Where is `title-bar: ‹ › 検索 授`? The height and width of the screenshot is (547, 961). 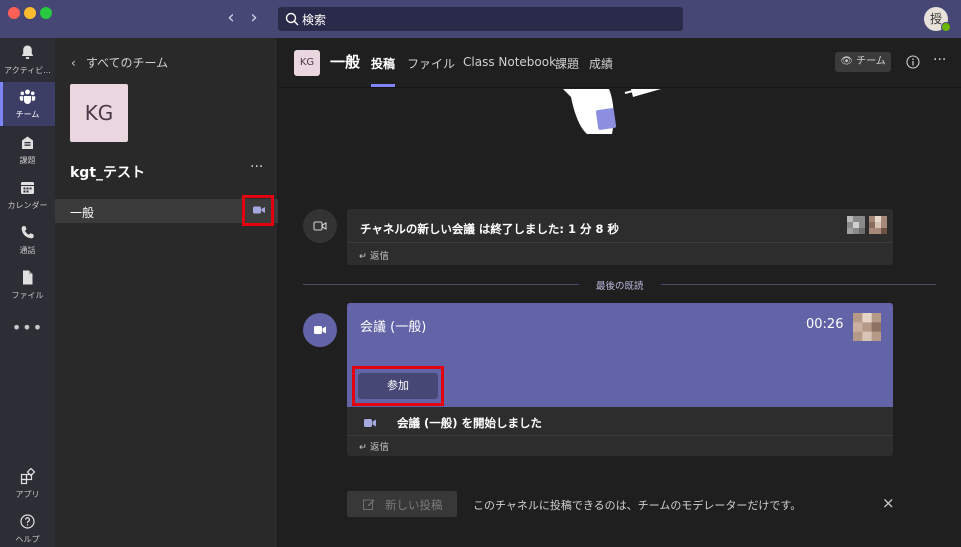 title-bar: ‹ › 検索 授 is located at coordinates (480, 19).